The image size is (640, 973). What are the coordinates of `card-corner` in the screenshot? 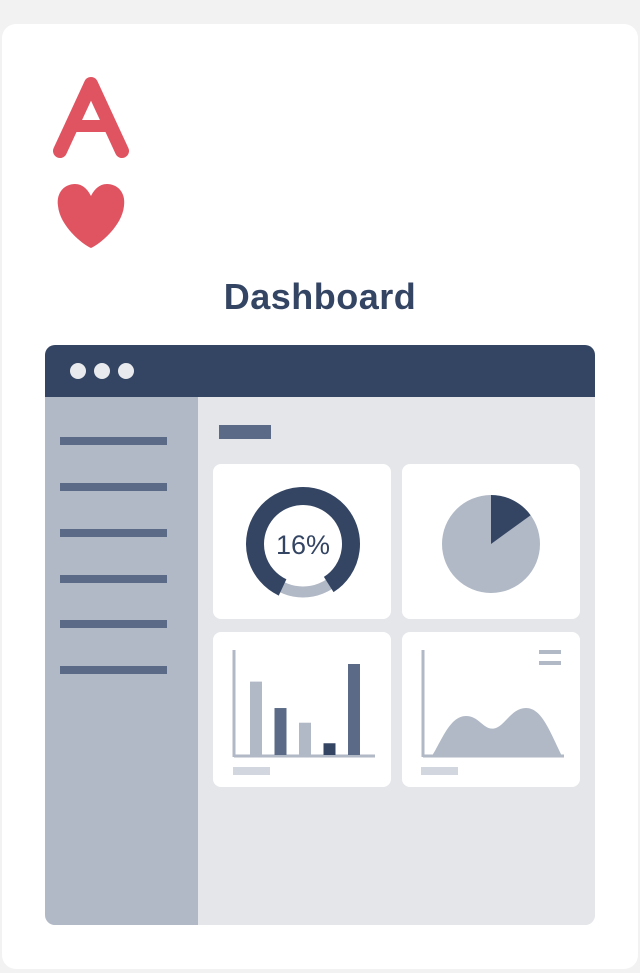 It's located at (91, 162).